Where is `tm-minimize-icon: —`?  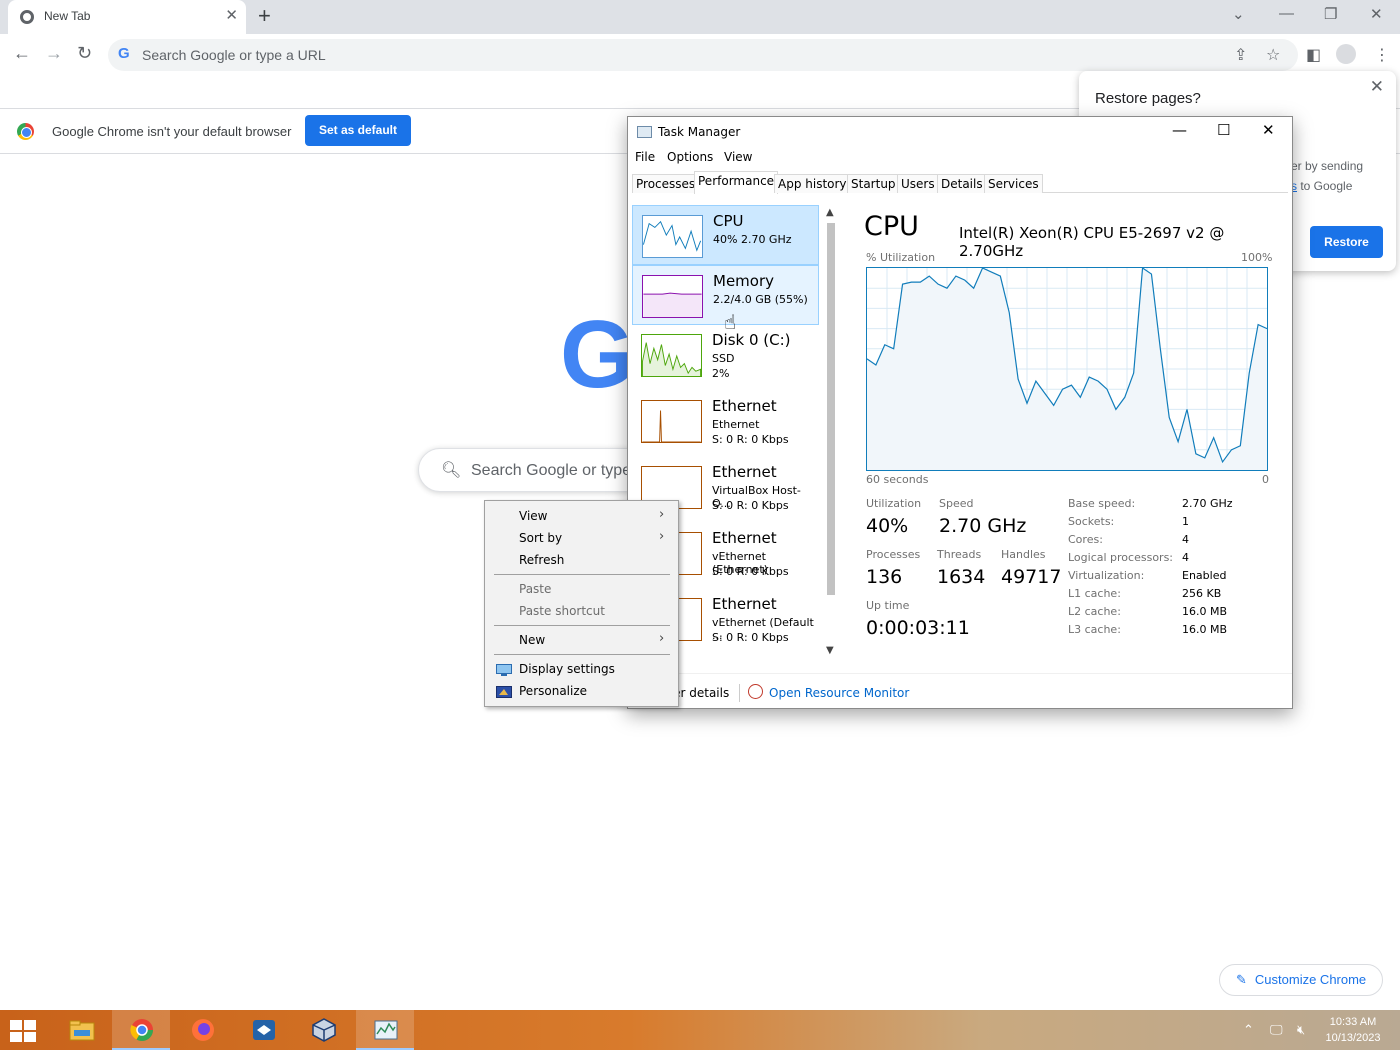 tm-minimize-icon: — is located at coordinates (1179, 130).